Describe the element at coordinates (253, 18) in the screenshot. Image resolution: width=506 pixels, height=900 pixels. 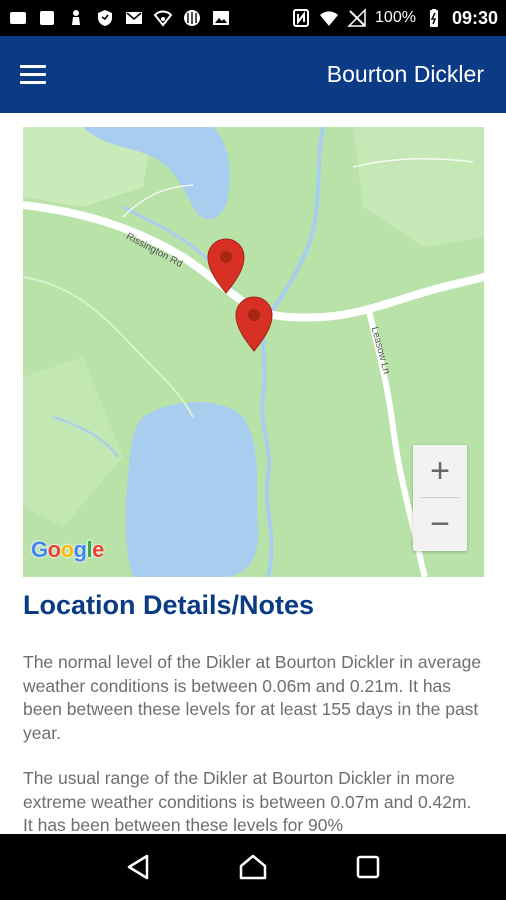
I see `status-bar: 100% 09:30` at that location.